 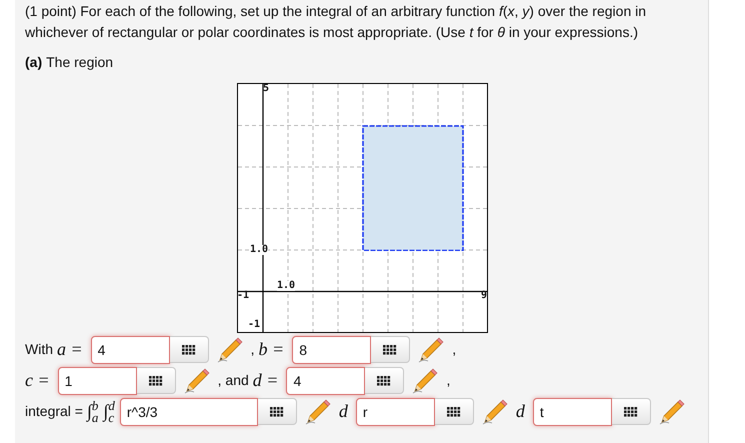 What do you see at coordinates (483, 296) in the screenshot?
I see `axis-label: 9` at bounding box center [483, 296].